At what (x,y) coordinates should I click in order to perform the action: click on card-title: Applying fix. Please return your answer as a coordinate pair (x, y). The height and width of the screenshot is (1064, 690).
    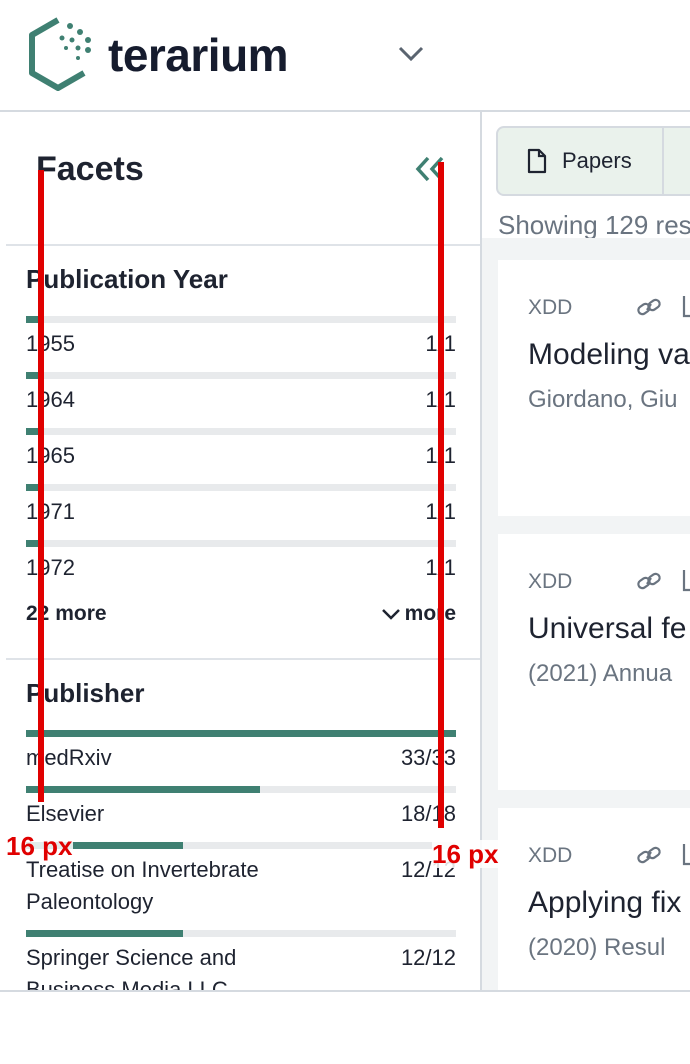
    Looking at the image, I should click on (604, 903).